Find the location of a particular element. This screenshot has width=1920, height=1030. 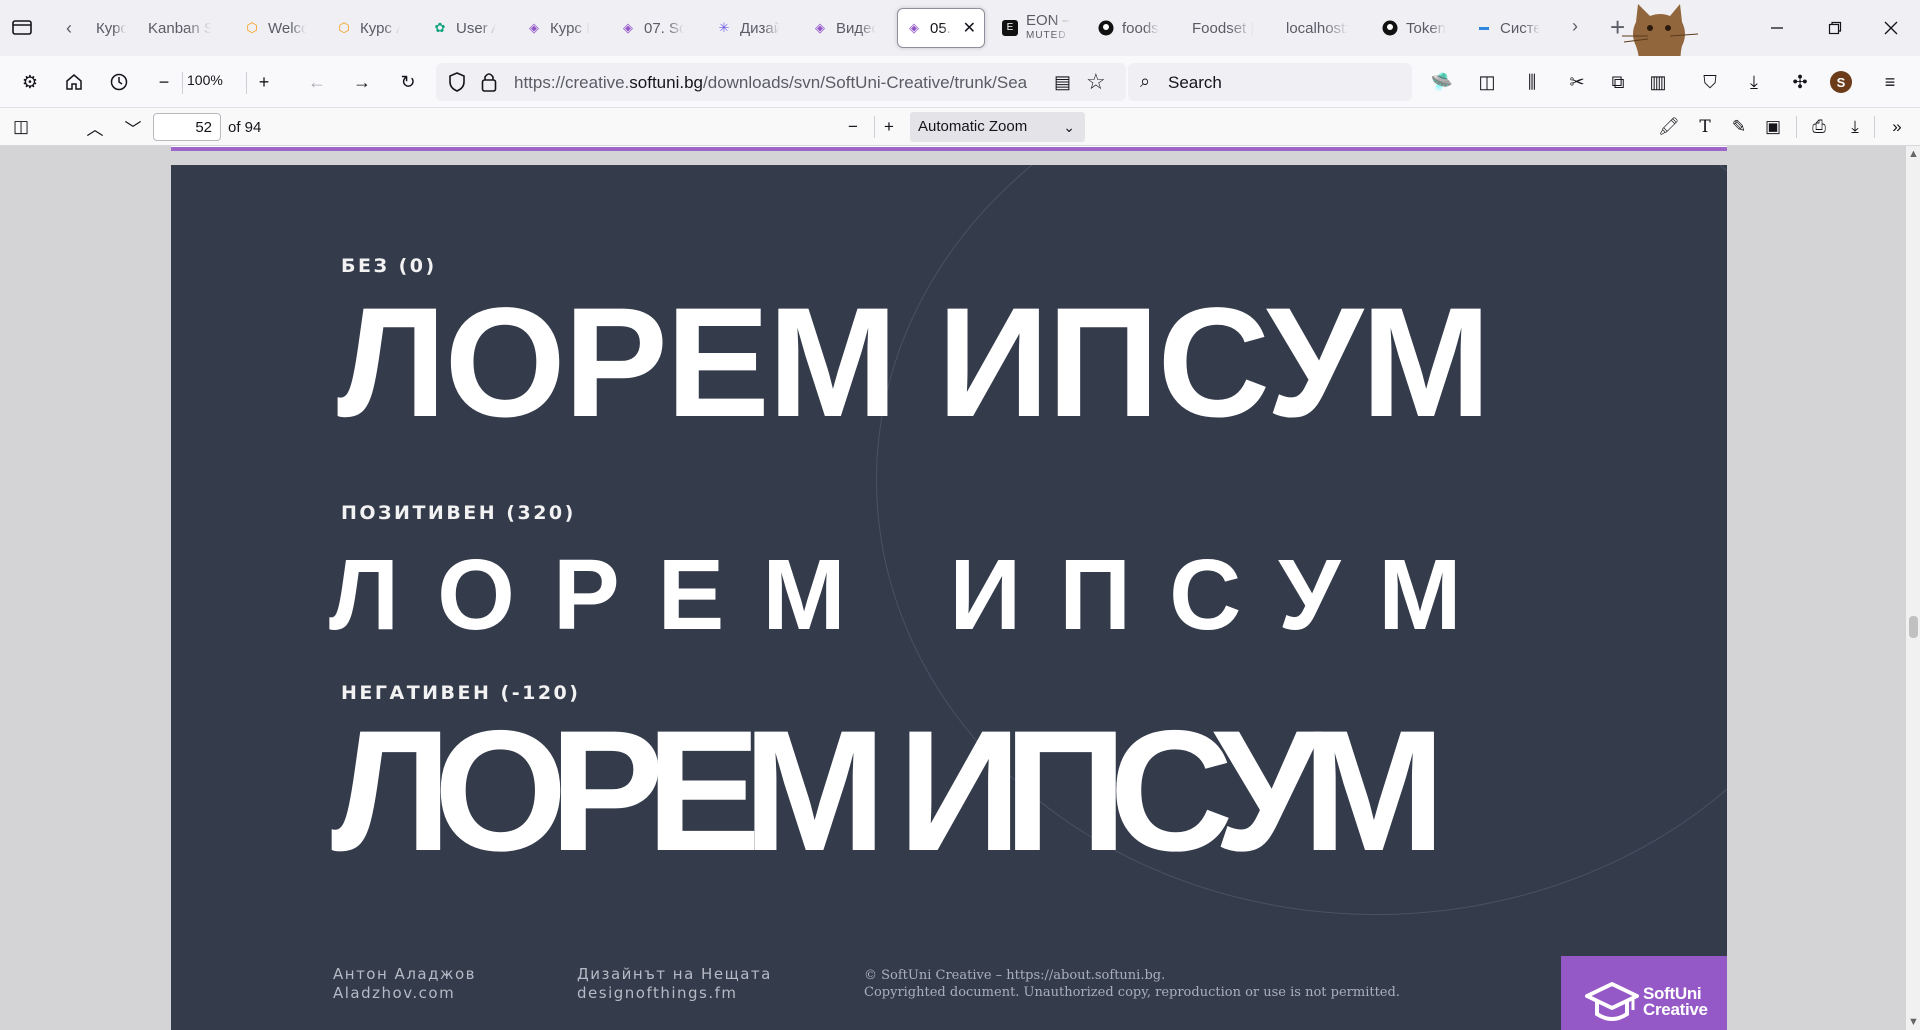

tab-13: localhost: is located at coordinates (1321, 28).